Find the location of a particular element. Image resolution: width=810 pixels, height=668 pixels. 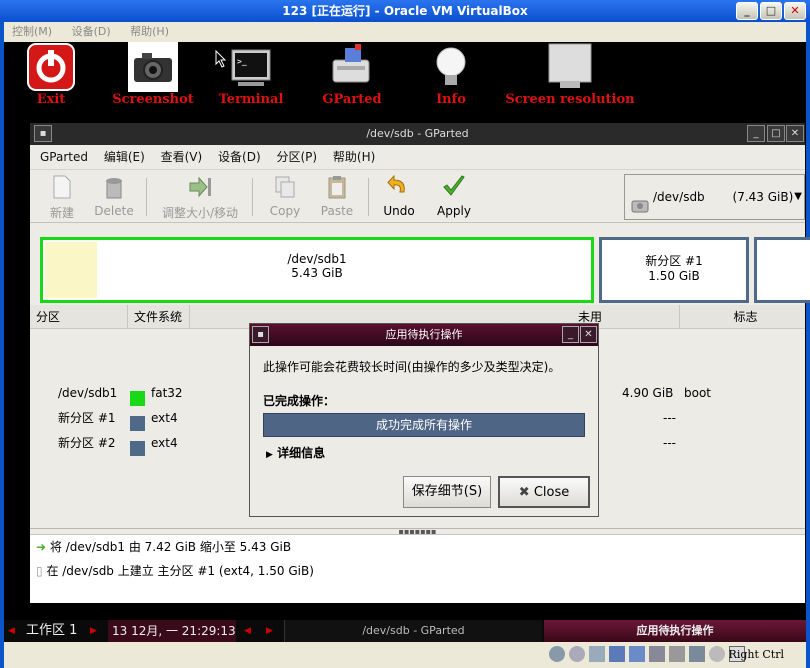

paste-icon is located at coordinates (337, 187).